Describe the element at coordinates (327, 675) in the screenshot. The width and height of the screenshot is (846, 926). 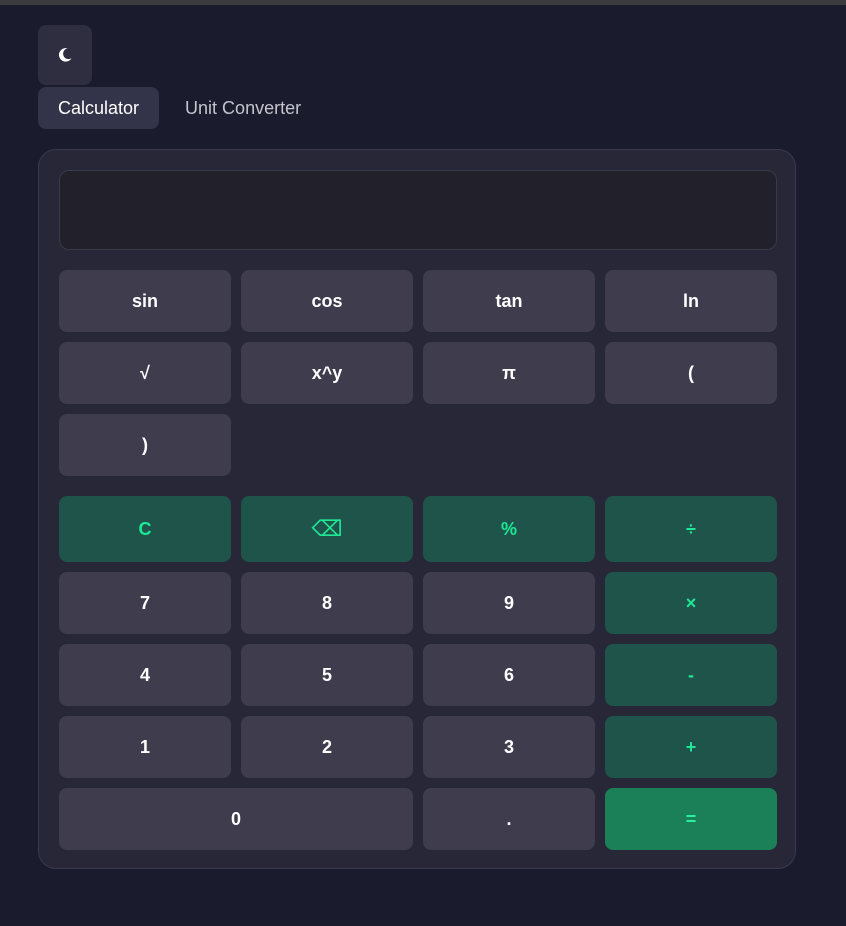
I see `digit-5-button: 5` at that location.